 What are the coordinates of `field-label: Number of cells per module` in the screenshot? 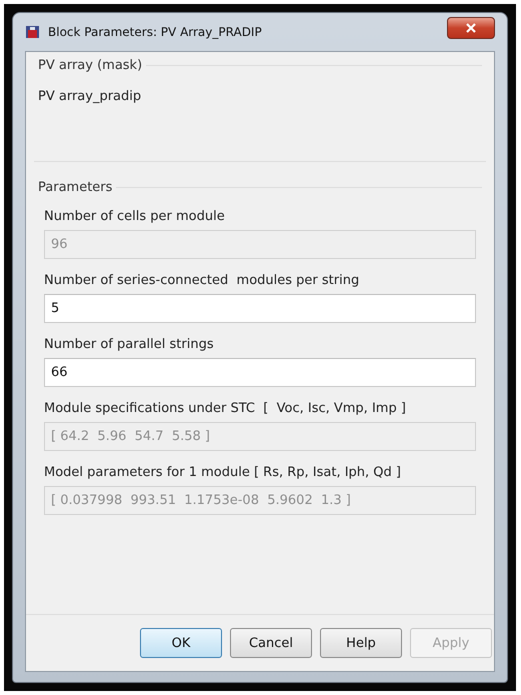 It's located at (135, 216).